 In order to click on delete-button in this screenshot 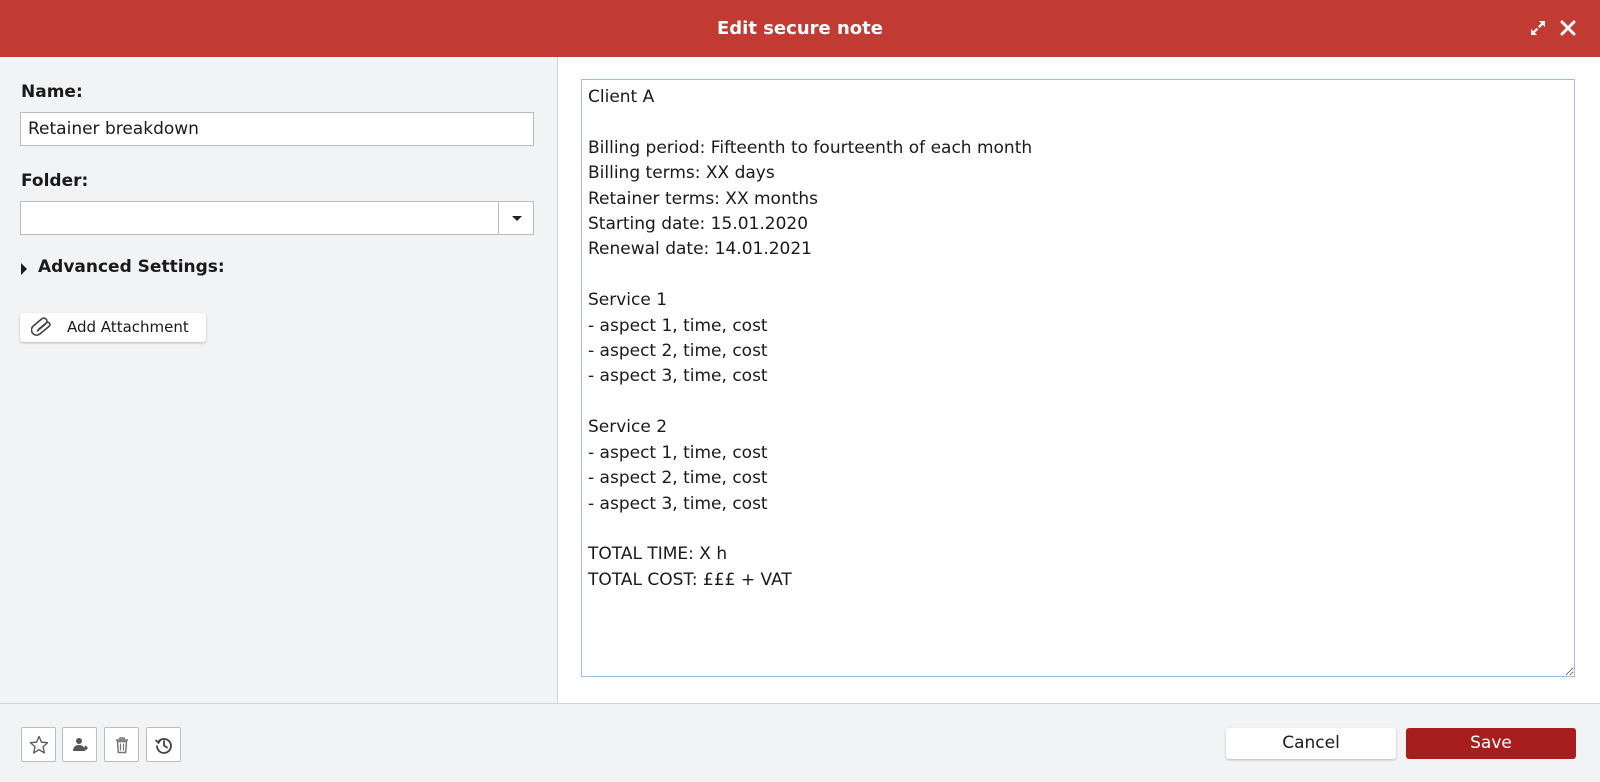, I will do `click(121, 744)`.